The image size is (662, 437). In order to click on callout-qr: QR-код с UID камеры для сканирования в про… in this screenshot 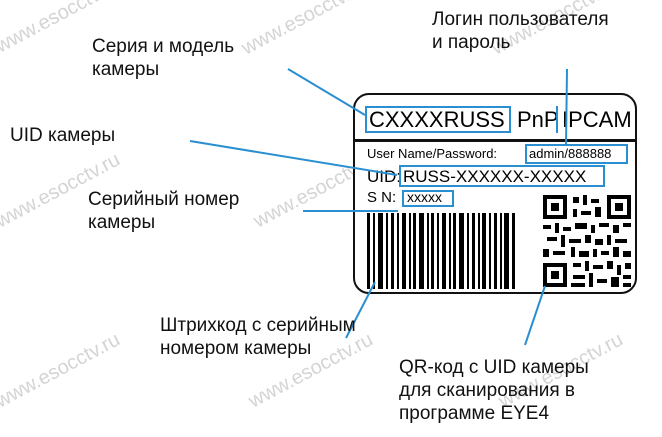, I will do `click(494, 390)`.